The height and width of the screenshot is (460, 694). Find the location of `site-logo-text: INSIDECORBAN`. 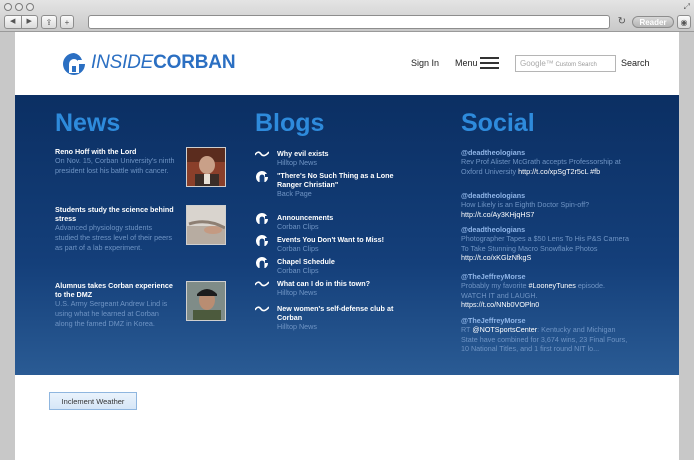

site-logo-text: INSIDECORBAN is located at coordinates (163, 63).